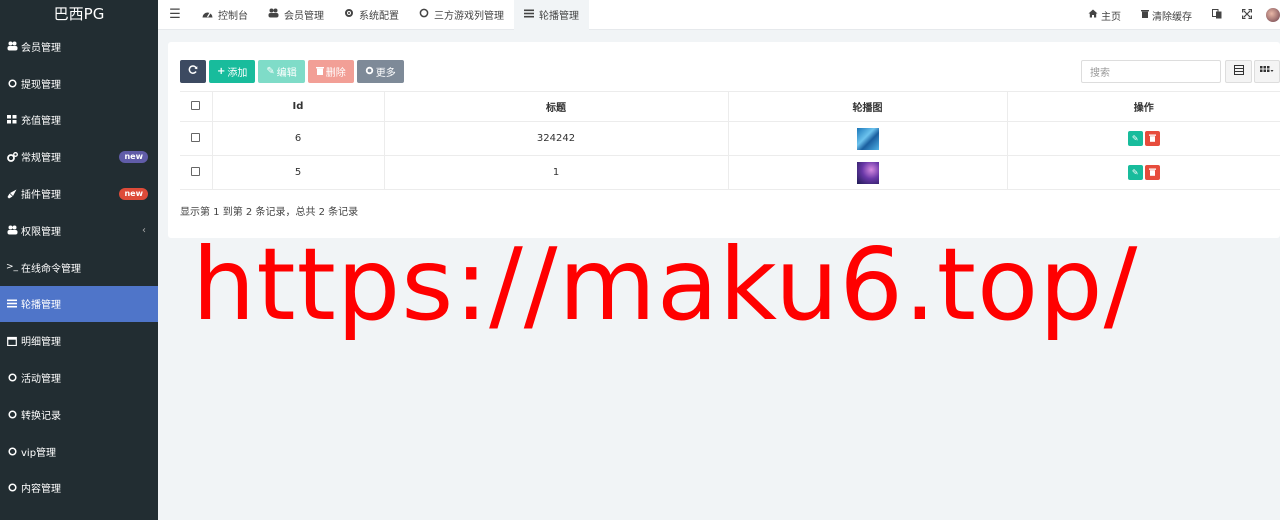 This screenshot has height=520, width=1280. Describe the element at coordinates (41, 306) in the screenshot. I see `sidebar-item-label: 轮播管理` at that location.